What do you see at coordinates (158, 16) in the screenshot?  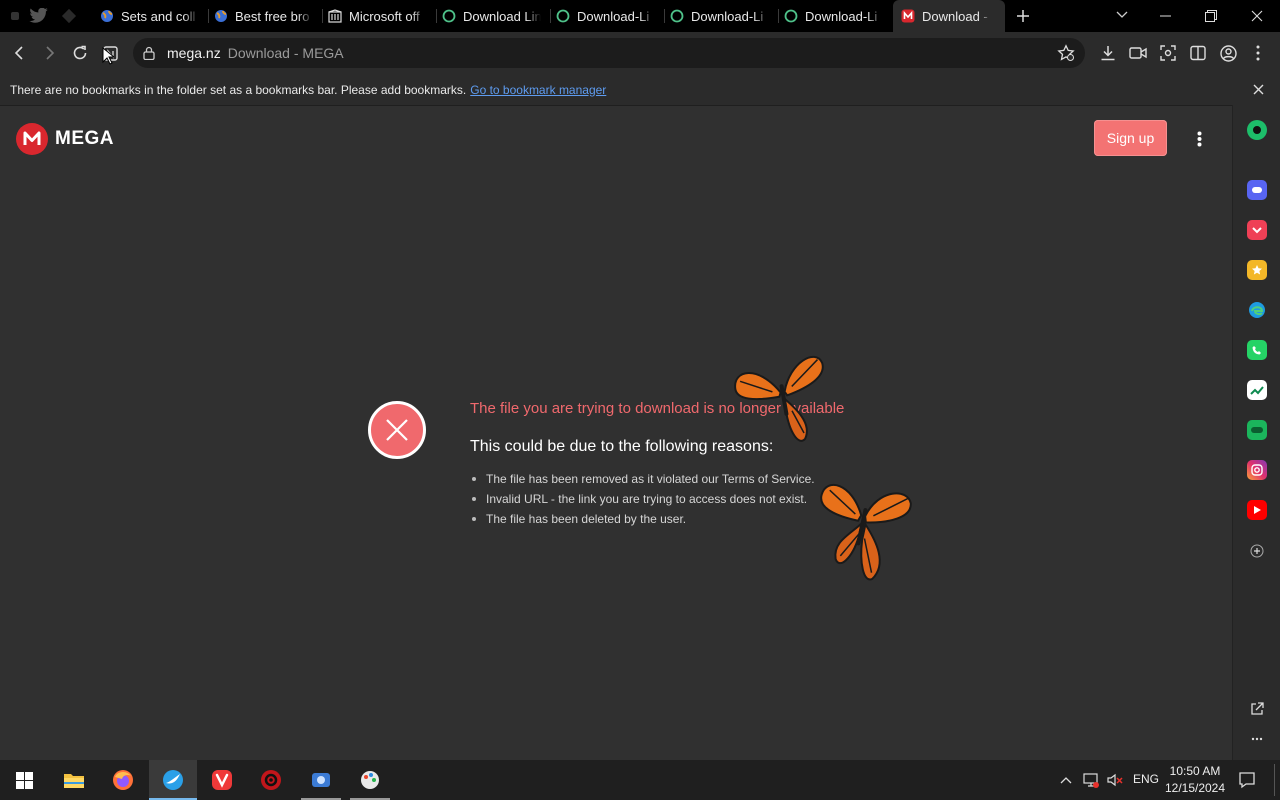 I see `tab-label: Sets and coll` at bounding box center [158, 16].